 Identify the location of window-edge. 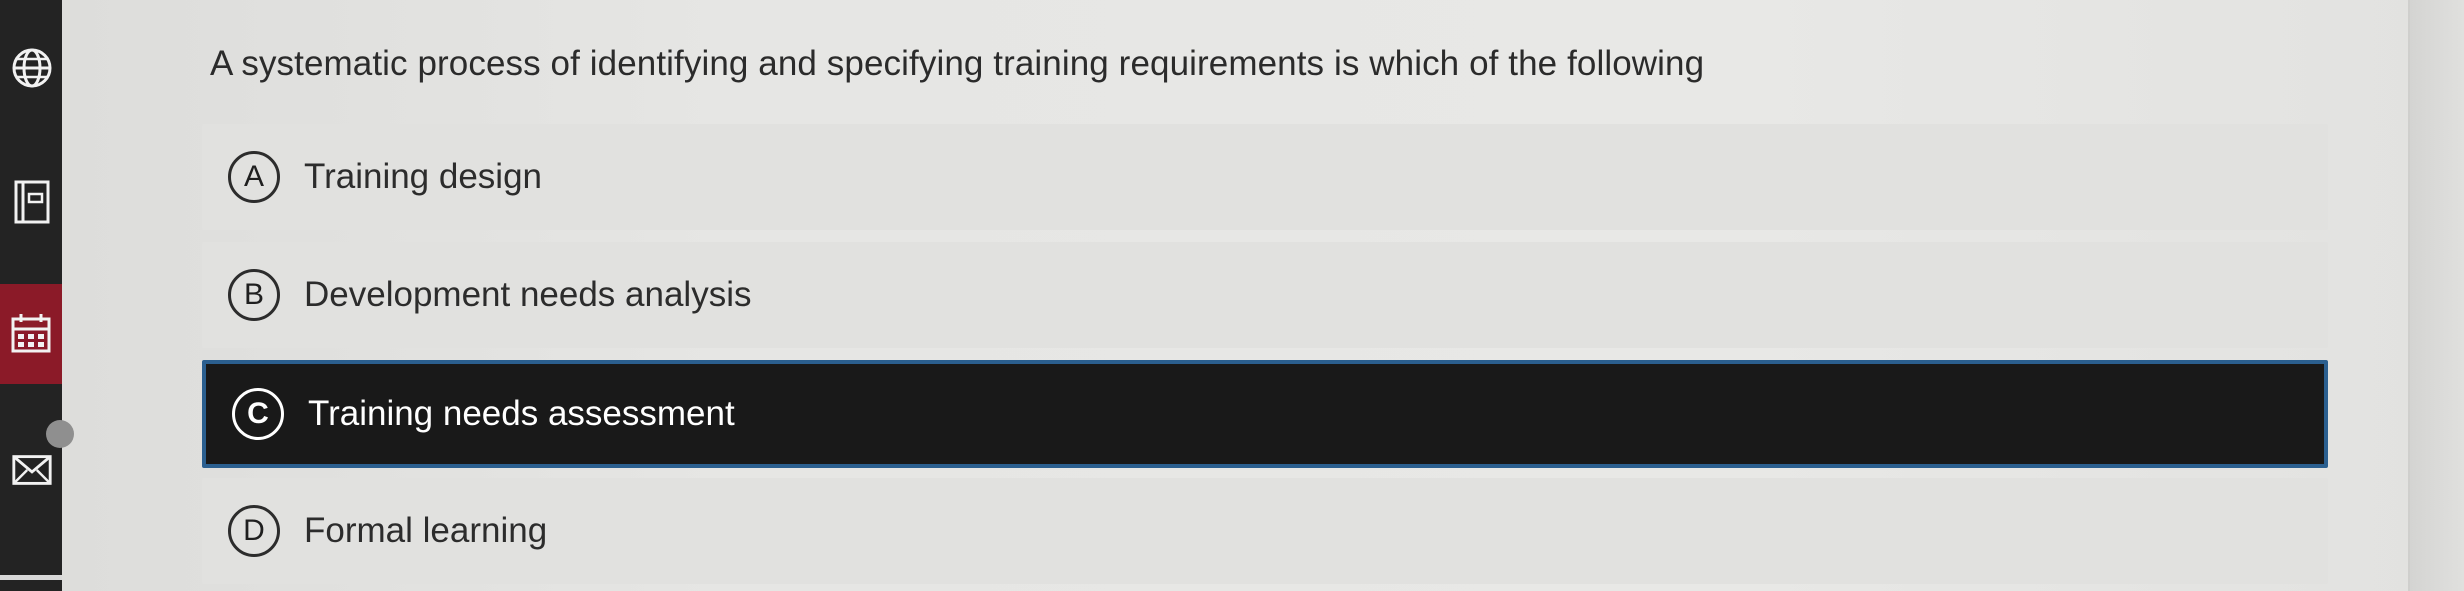
(2436, 295).